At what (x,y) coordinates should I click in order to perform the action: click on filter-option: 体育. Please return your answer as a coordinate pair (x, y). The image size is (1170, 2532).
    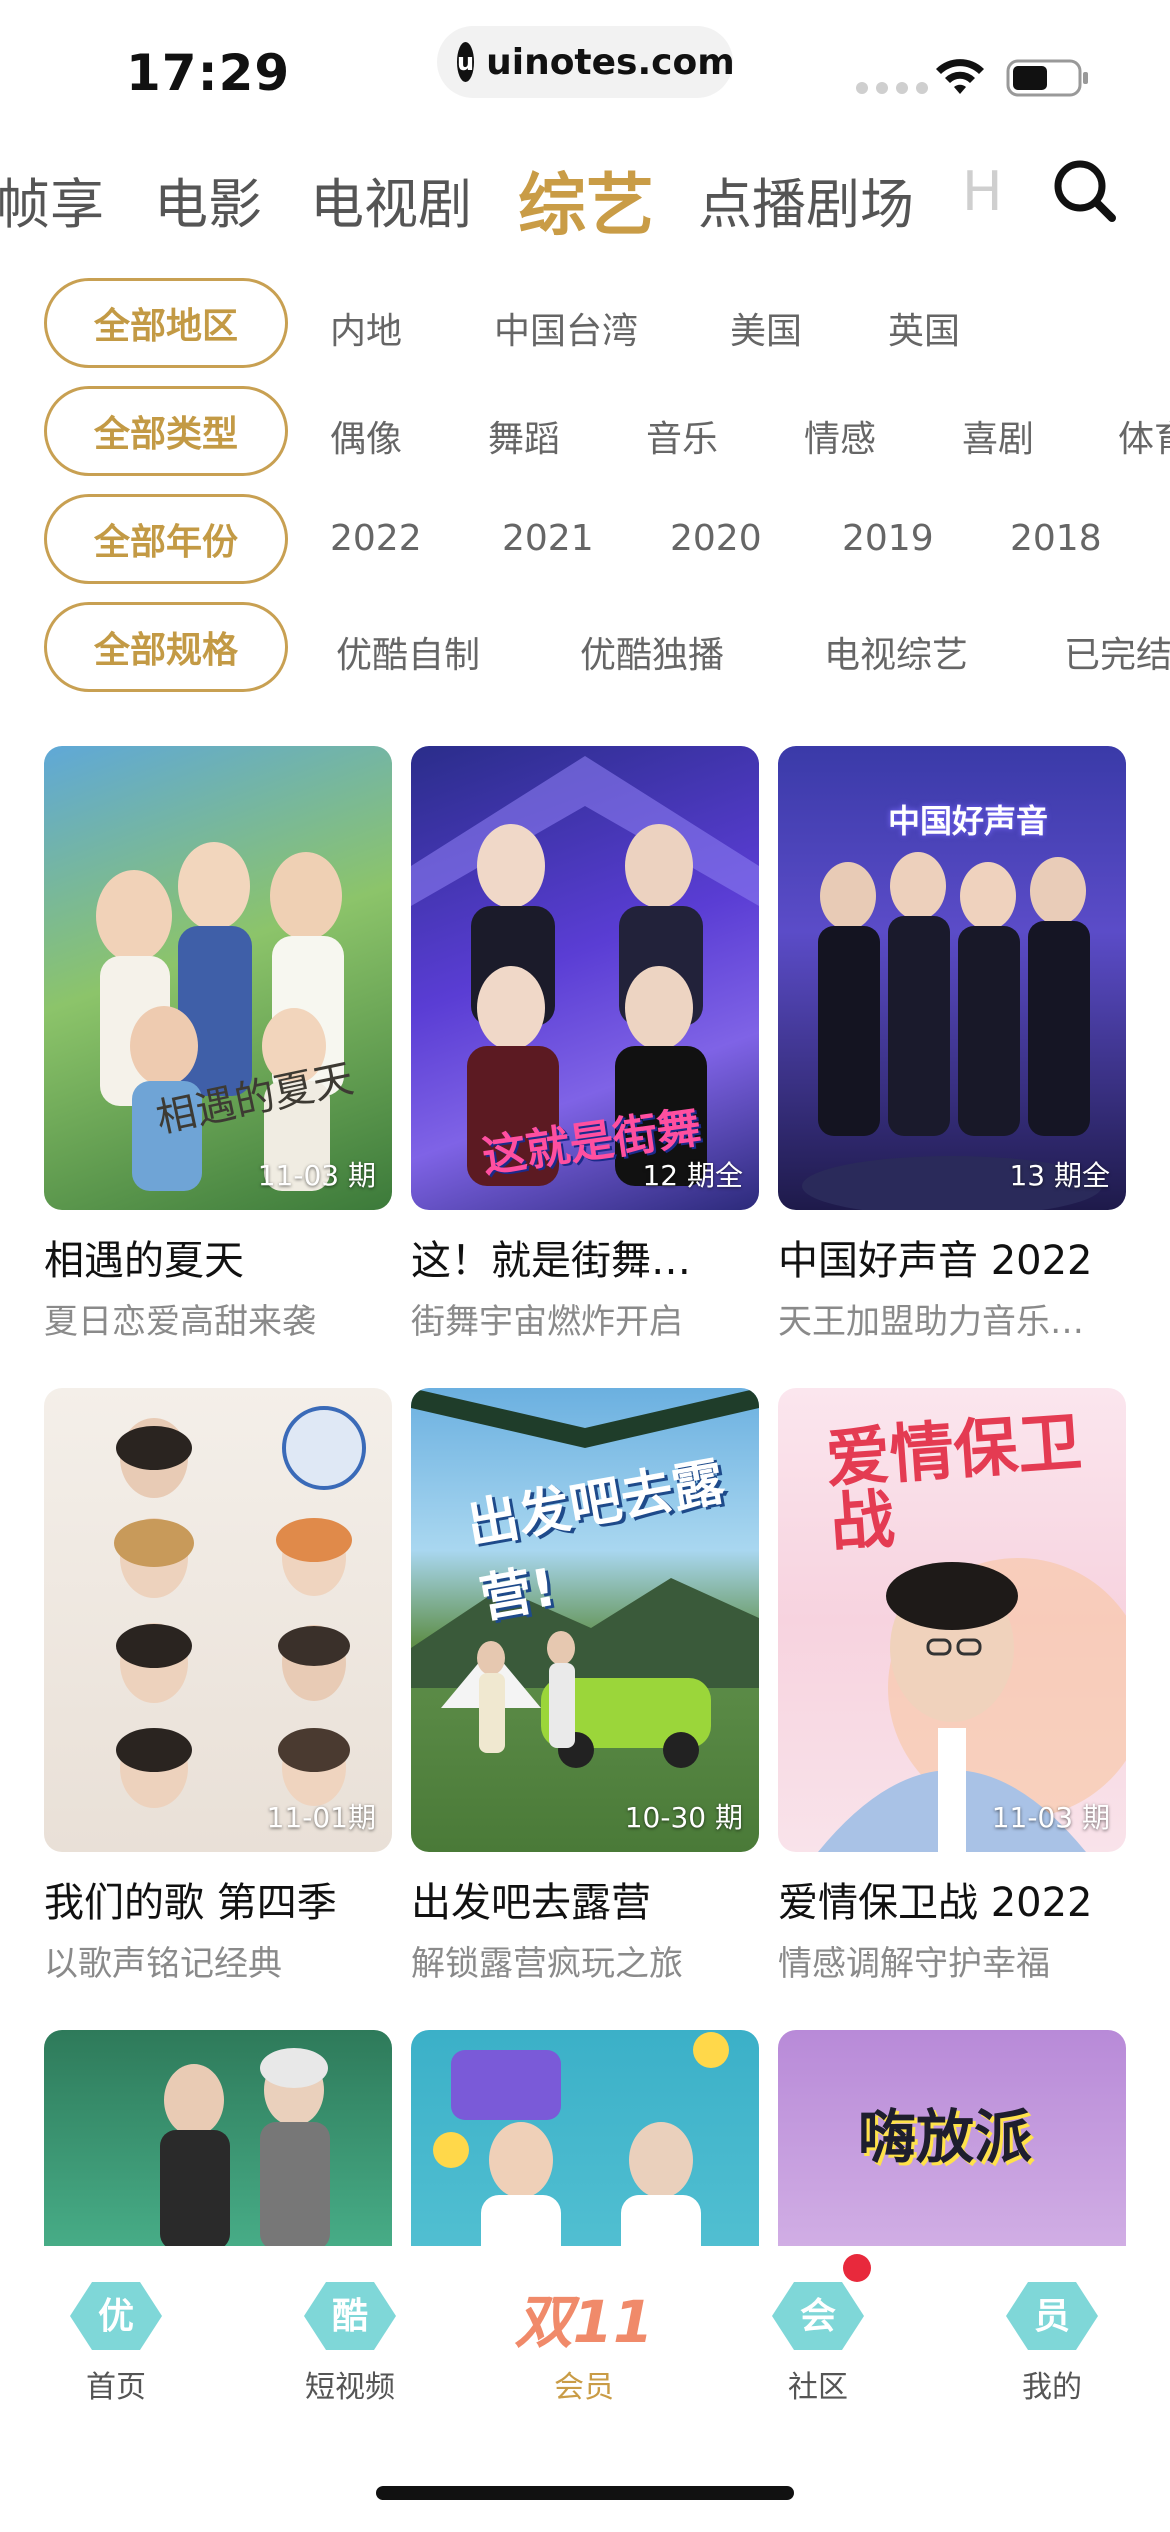
    Looking at the image, I should click on (1144, 436).